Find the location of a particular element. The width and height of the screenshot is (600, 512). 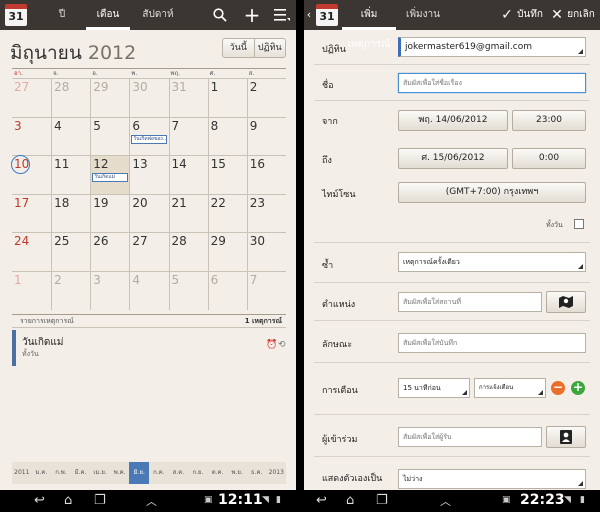

day-cell: 9 is located at coordinates (266, 136).